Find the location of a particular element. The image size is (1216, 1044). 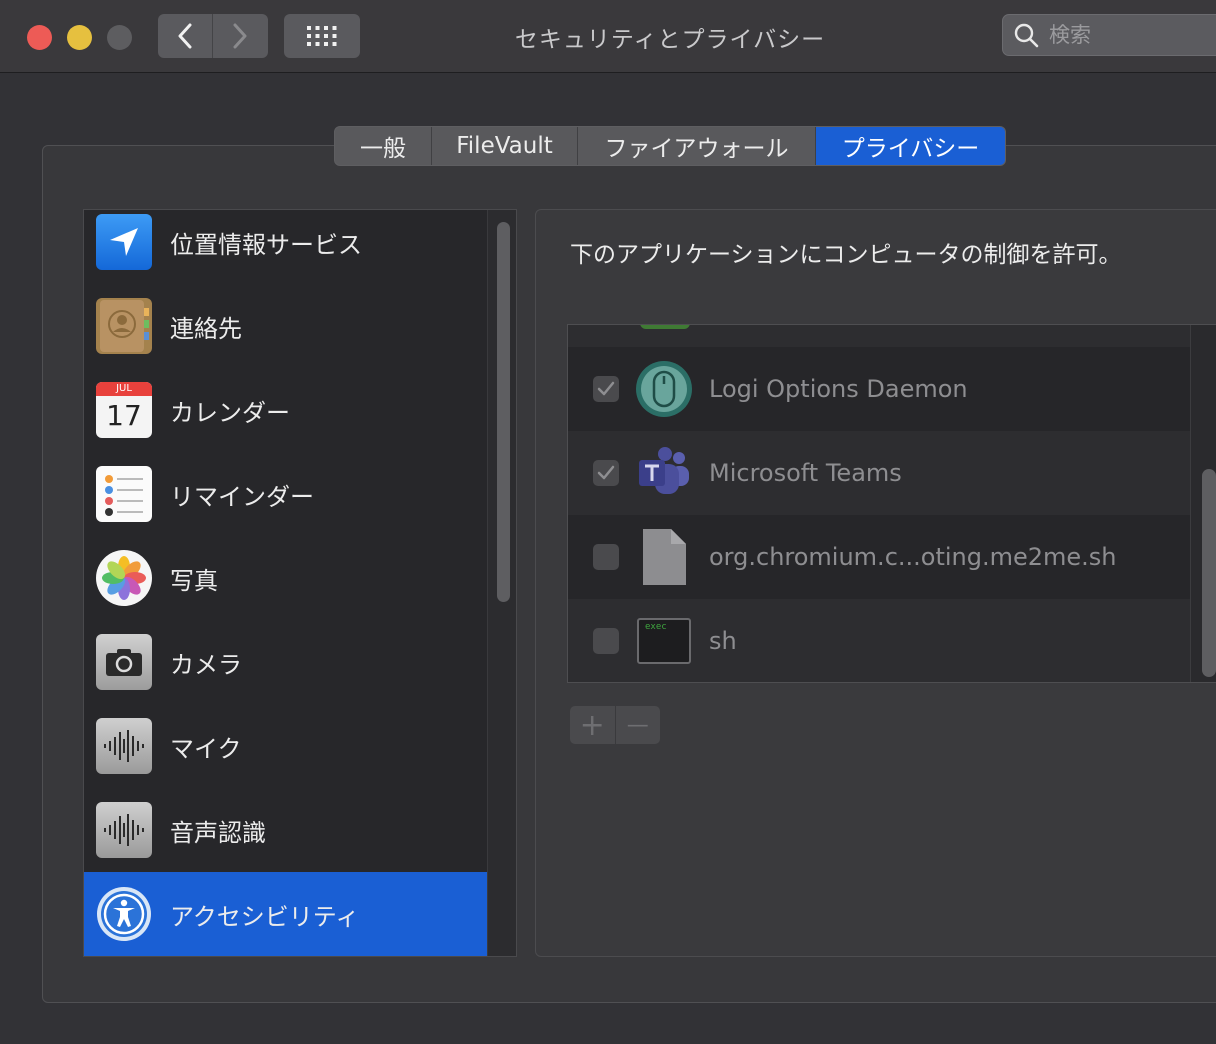

reminders-list-icon is located at coordinates (124, 494).